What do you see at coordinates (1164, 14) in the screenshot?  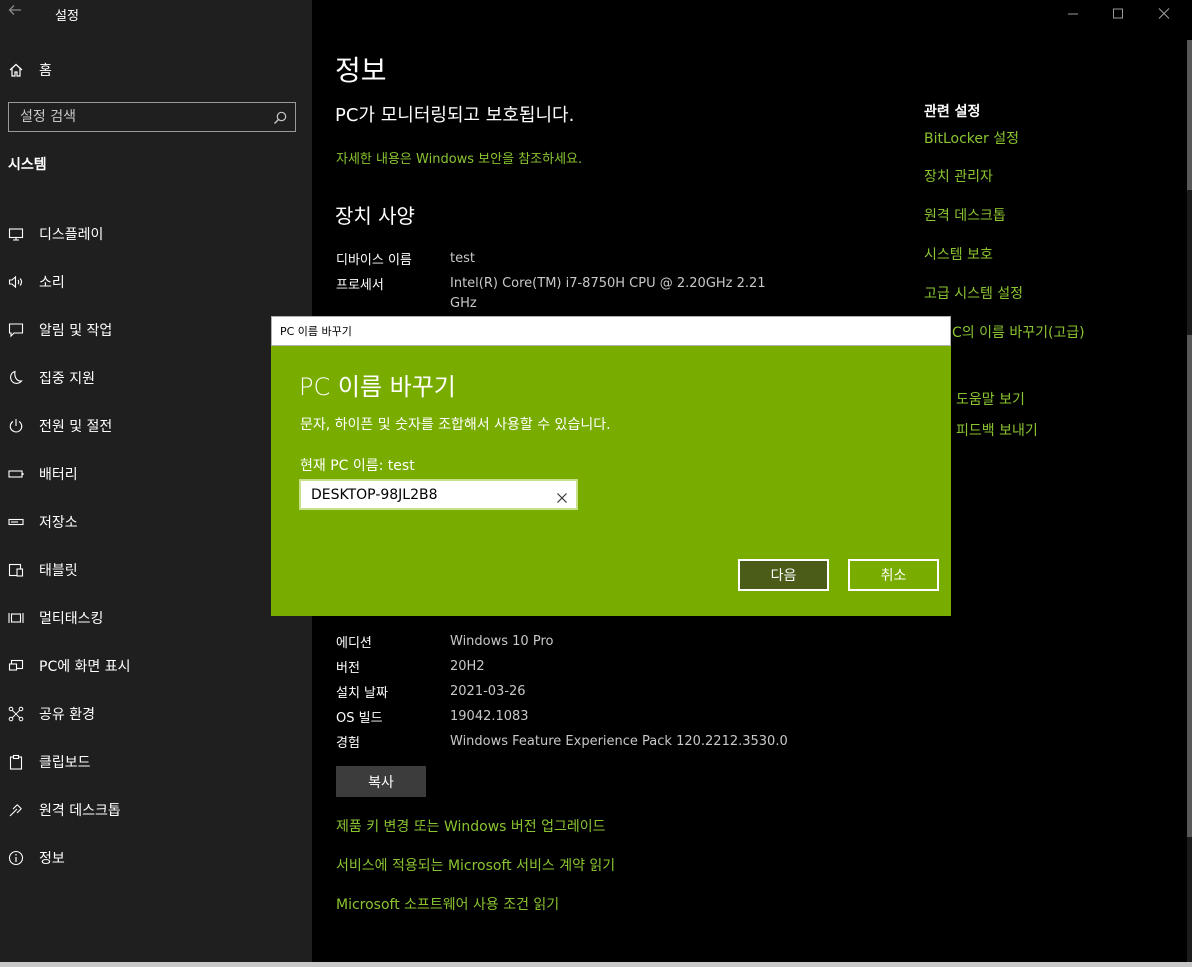 I see `close-icon` at bounding box center [1164, 14].